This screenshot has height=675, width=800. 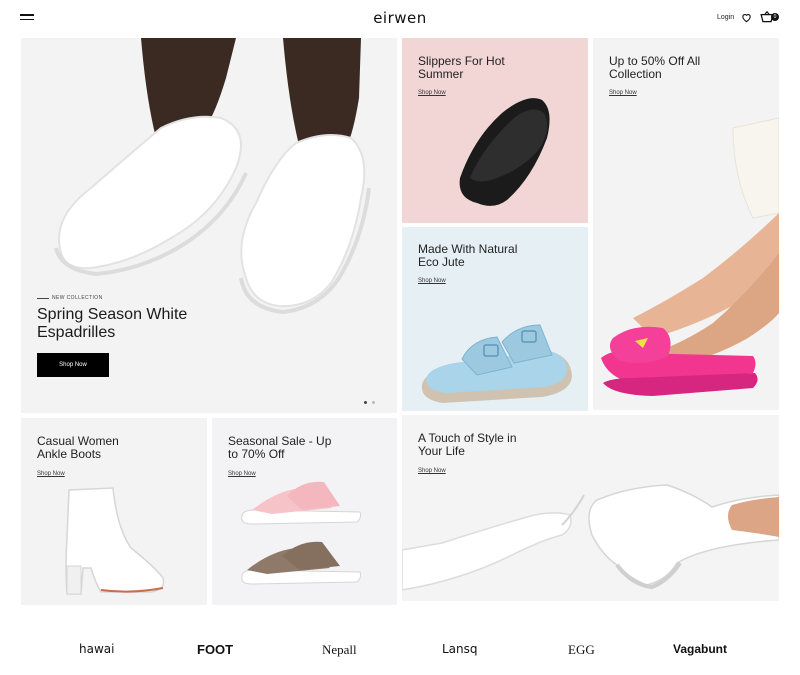 I want to click on brand-logo-nepall: Nepall, so click(x=339, y=650).